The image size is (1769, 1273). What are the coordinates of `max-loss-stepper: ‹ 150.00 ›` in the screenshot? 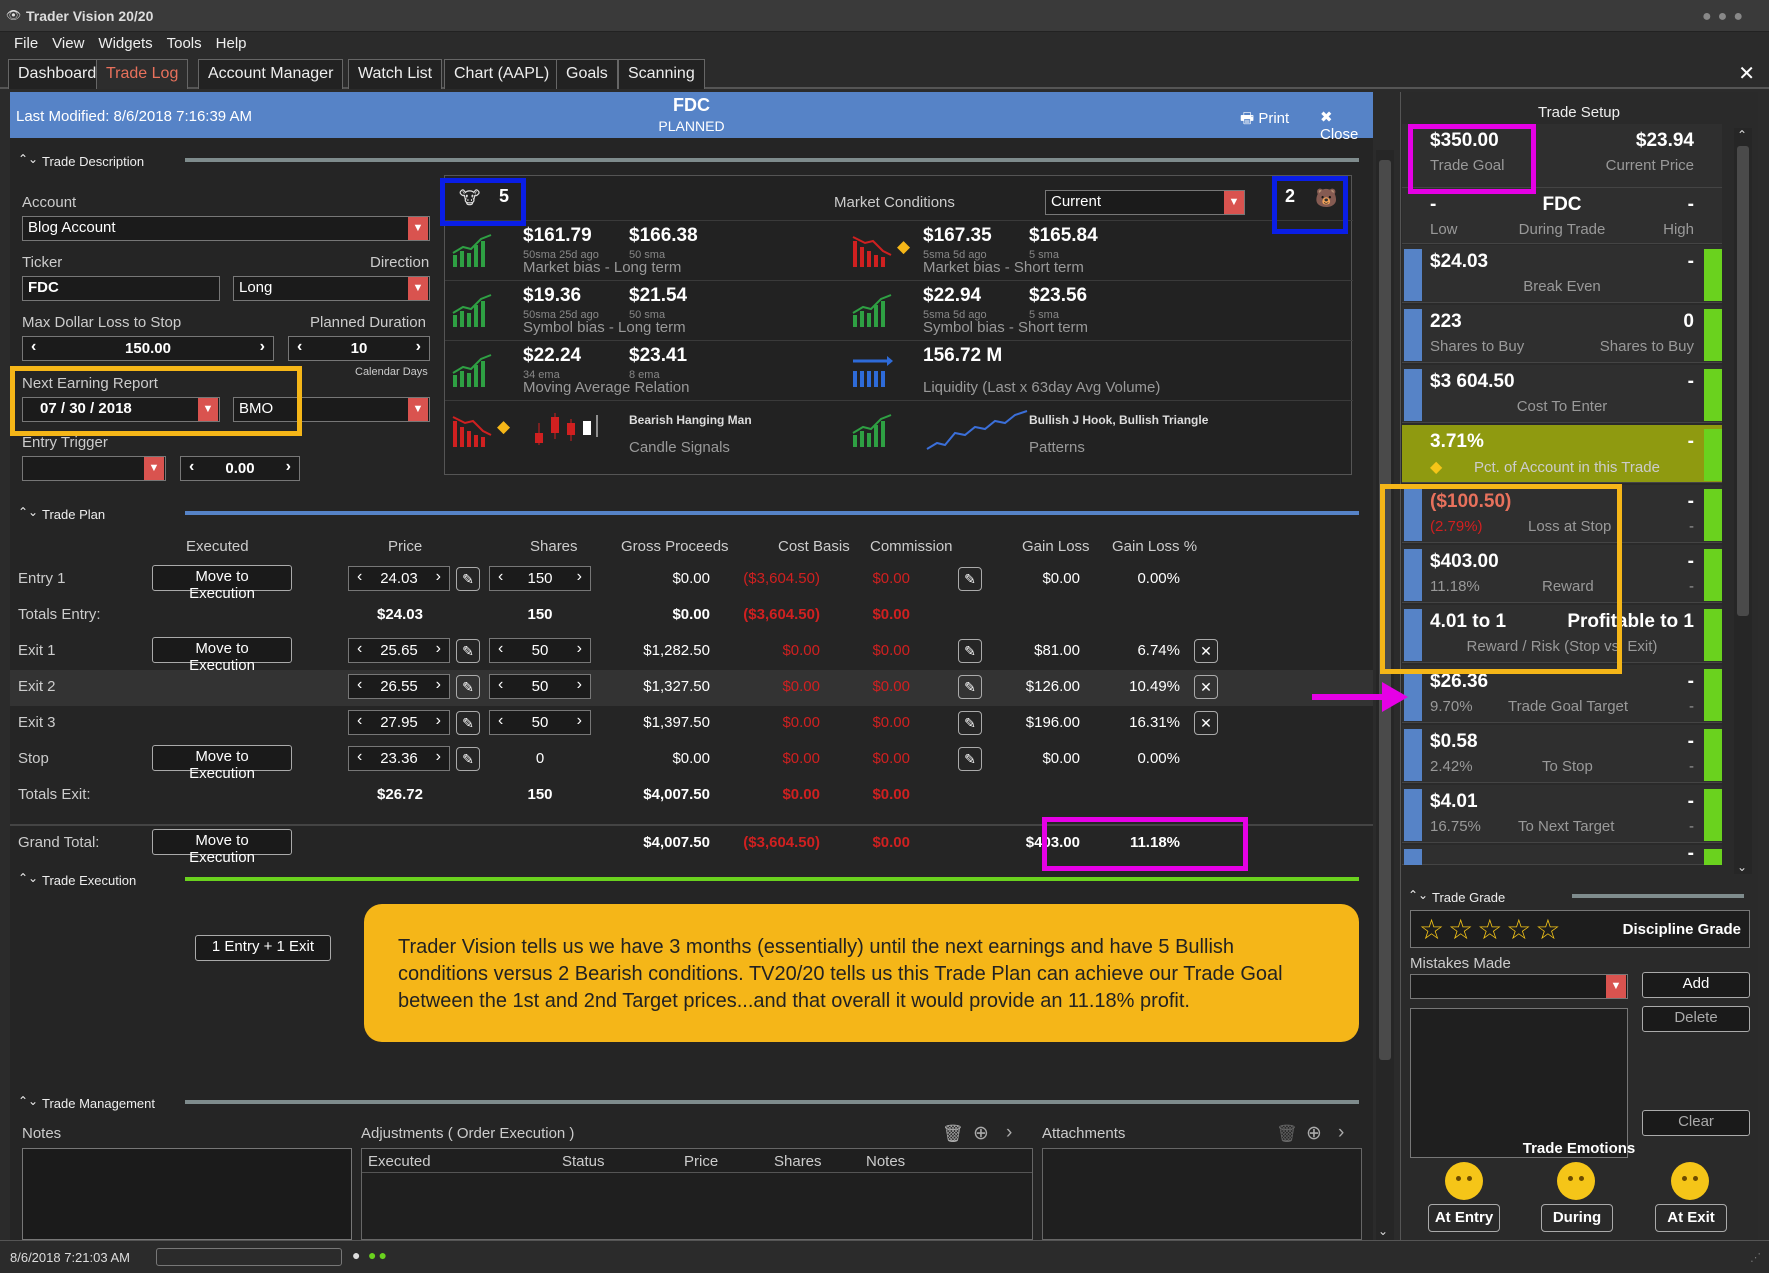 It's located at (148, 348).